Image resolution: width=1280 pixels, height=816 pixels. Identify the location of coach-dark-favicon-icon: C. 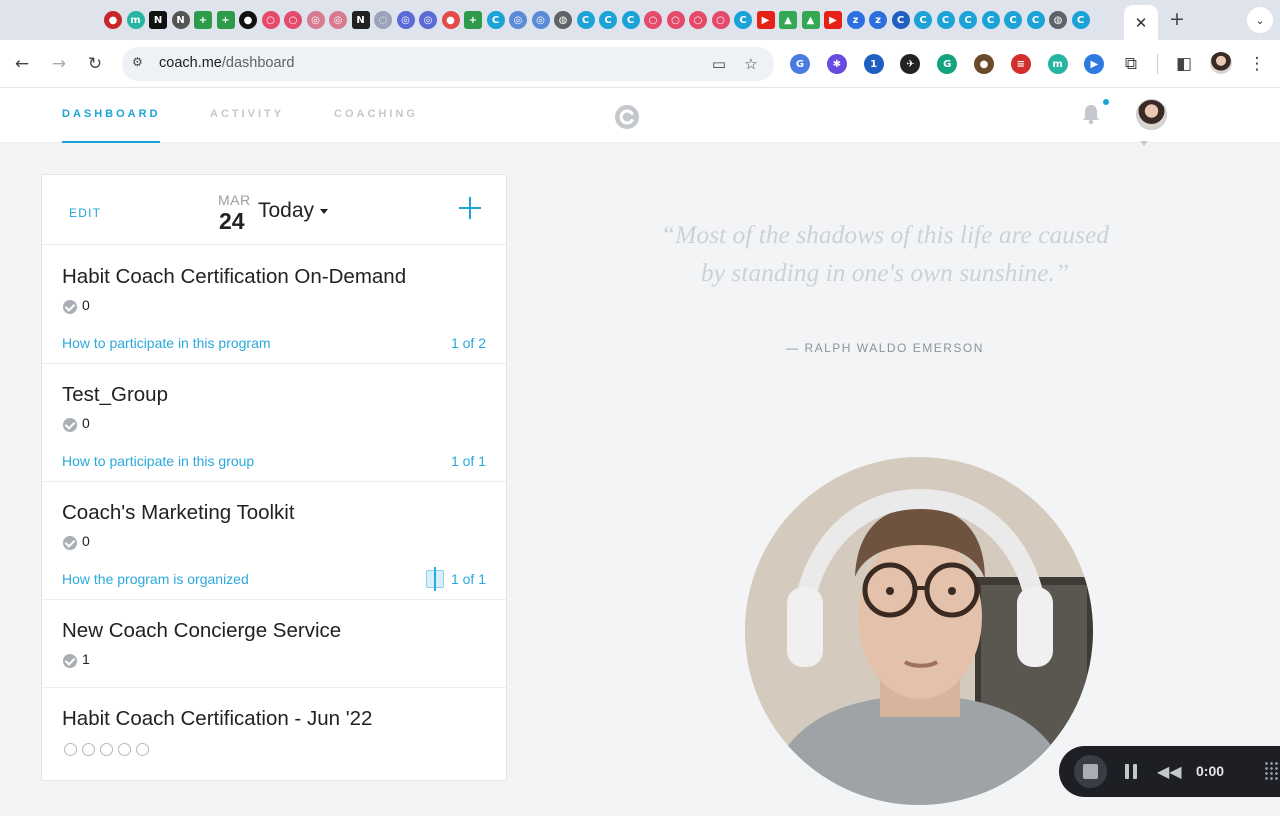
(900, 20).